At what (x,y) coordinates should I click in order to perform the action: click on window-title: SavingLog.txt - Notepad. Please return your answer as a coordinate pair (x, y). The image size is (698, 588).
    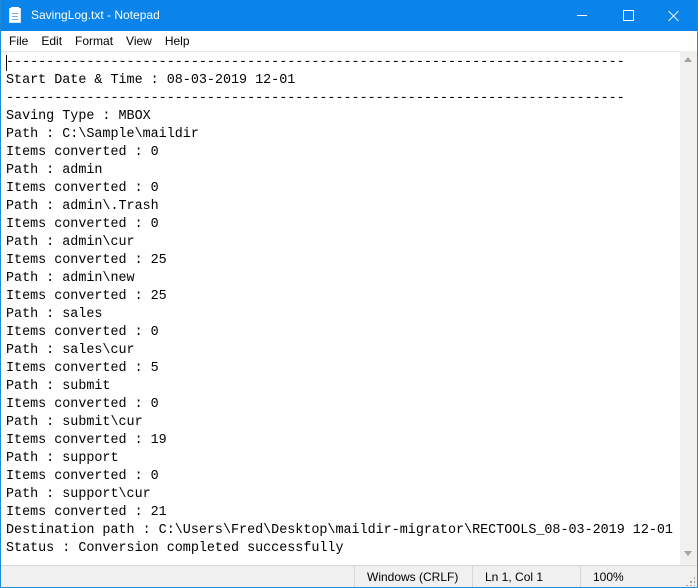
    Looking at the image, I should click on (95, 15).